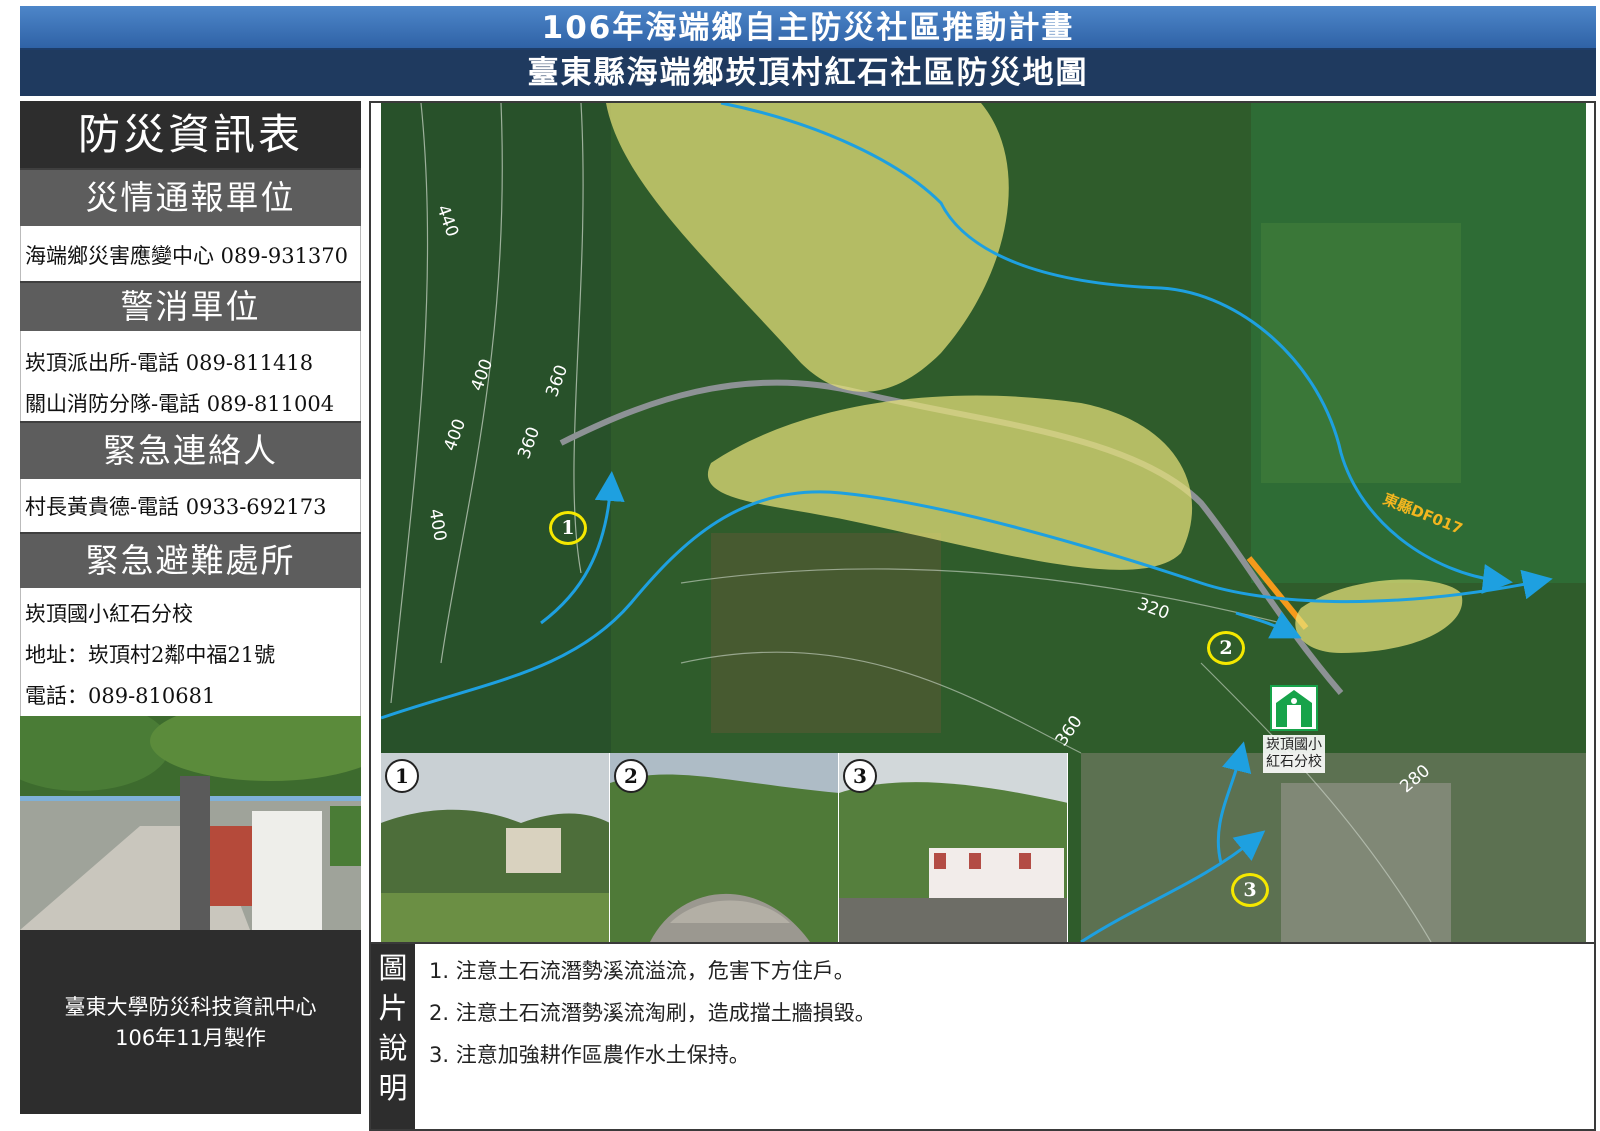  Describe the element at coordinates (190, 450) in the screenshot. I see `section-heading-emergency-contact: 緊急連絡人` at that location.